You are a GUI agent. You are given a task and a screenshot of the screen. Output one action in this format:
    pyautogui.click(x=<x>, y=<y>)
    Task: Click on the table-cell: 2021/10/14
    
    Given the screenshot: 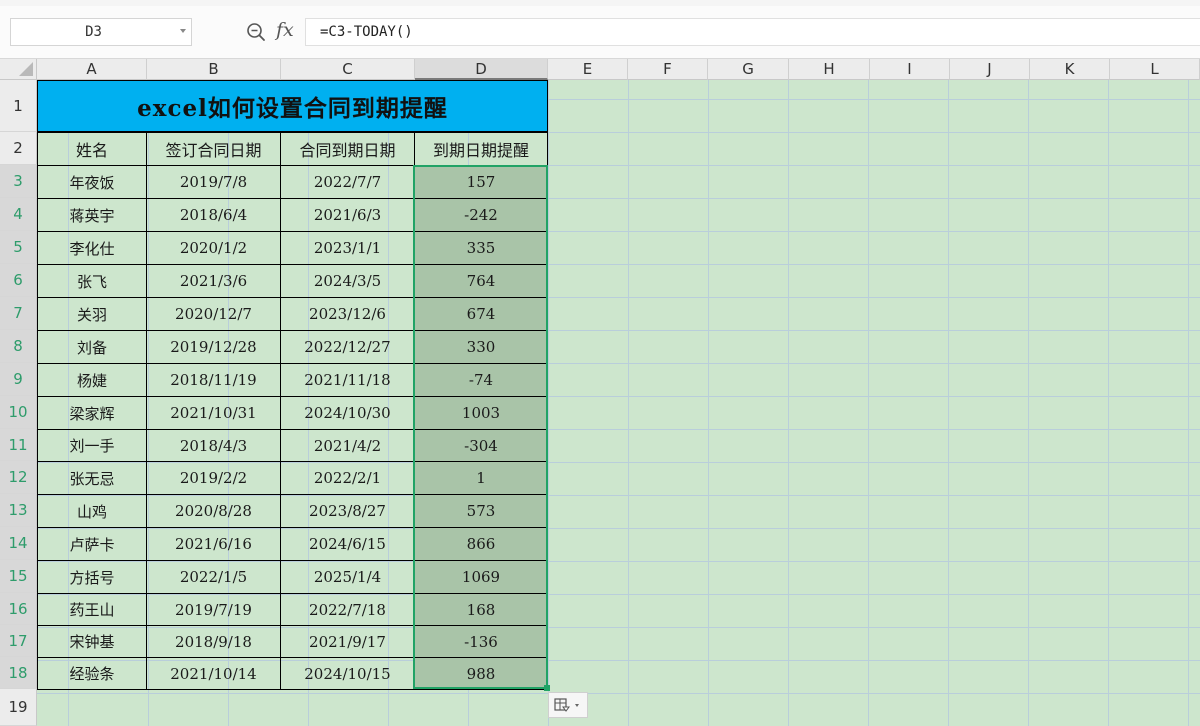 What is the action you would take?
    pyautogui.click(x=213, y=673)
    